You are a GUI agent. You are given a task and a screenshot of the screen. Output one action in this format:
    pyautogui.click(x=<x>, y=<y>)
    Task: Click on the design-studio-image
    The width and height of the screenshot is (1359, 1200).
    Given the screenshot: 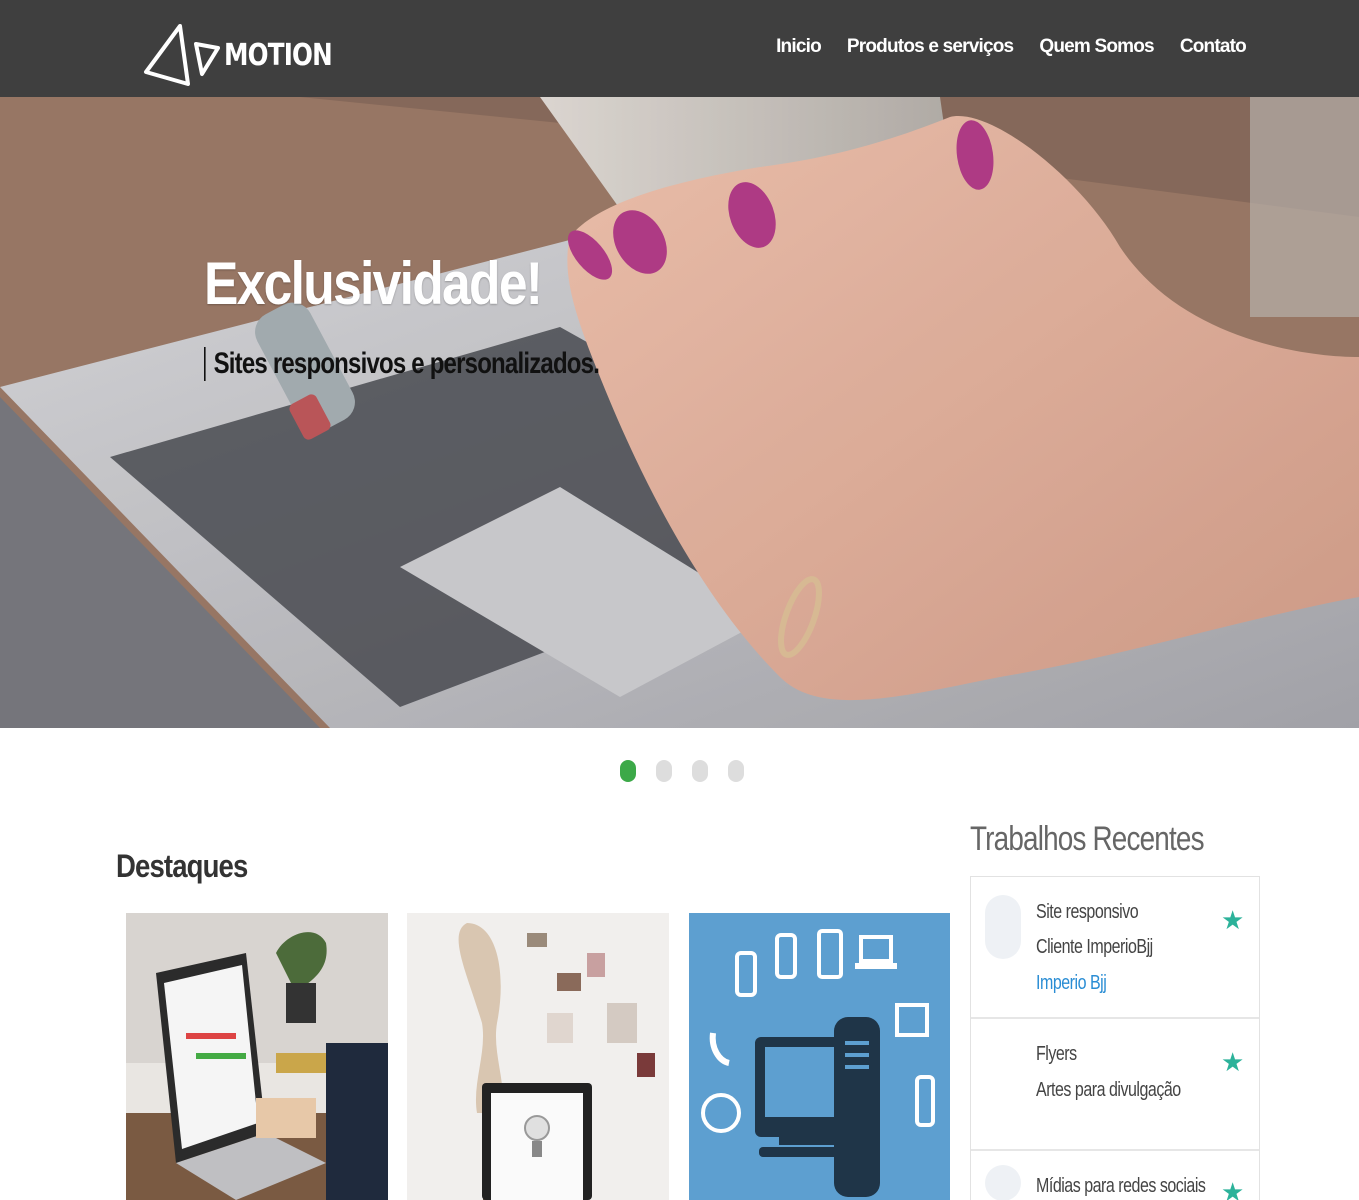 What is the action you would take?
    pyautogui.click(x=538, y=1056)
    